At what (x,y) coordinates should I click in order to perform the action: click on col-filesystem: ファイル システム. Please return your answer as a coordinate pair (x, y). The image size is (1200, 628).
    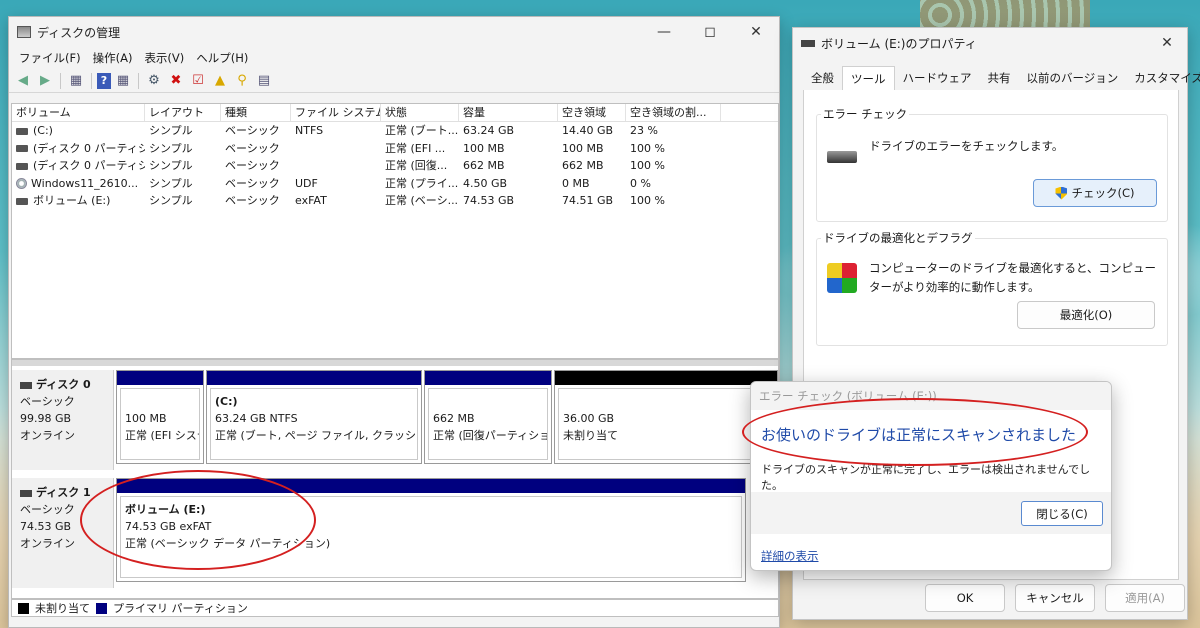
    Looking at the image, I should click on (336, 112).